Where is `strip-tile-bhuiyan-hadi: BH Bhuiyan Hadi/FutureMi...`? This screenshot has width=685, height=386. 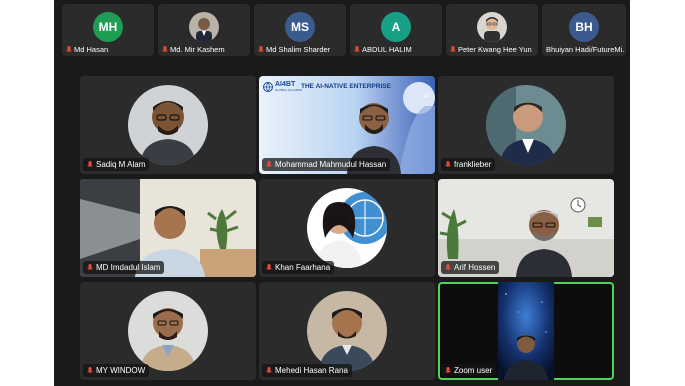
strip-tile-bhuiyan-hadi: BH Bhuiyan Hadi/FutureMi... is located at coordinates (584, 30).